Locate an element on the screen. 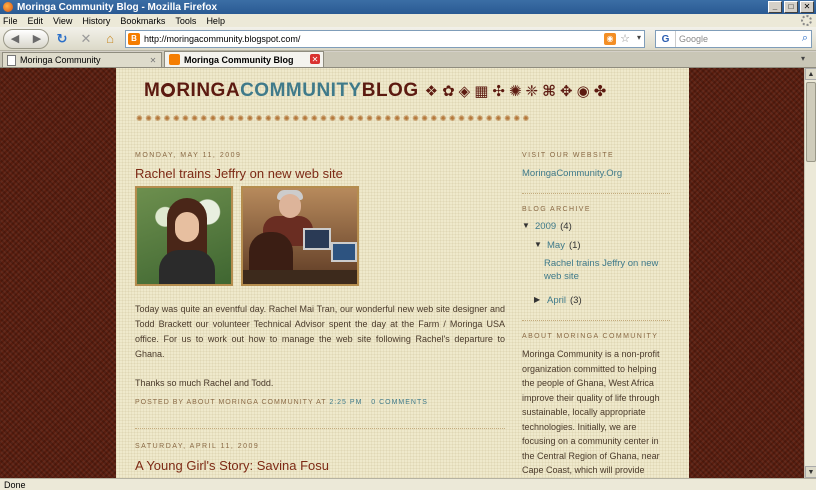 This screenshot has width=816, height=490. home-icon: ⌂ is located at coordinates (110, 39).